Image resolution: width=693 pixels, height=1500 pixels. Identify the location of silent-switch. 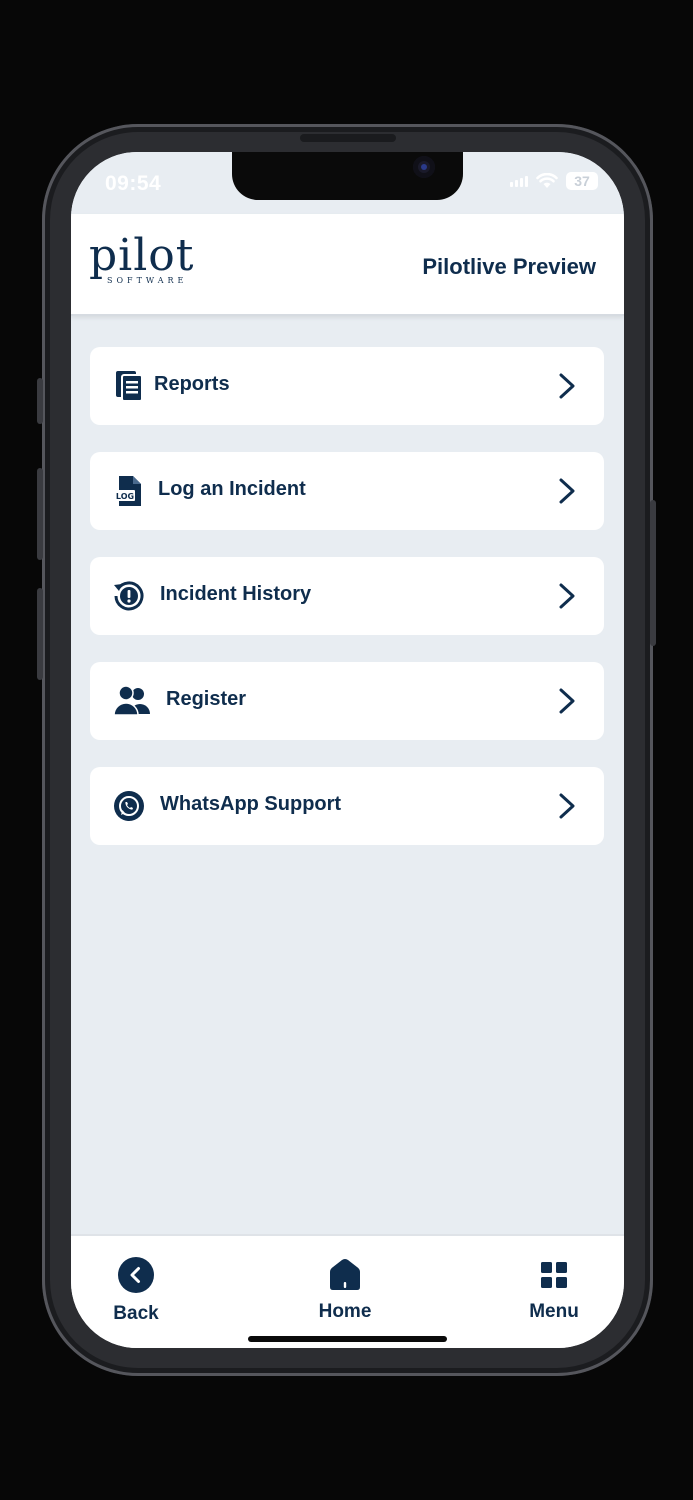
(40, 401).